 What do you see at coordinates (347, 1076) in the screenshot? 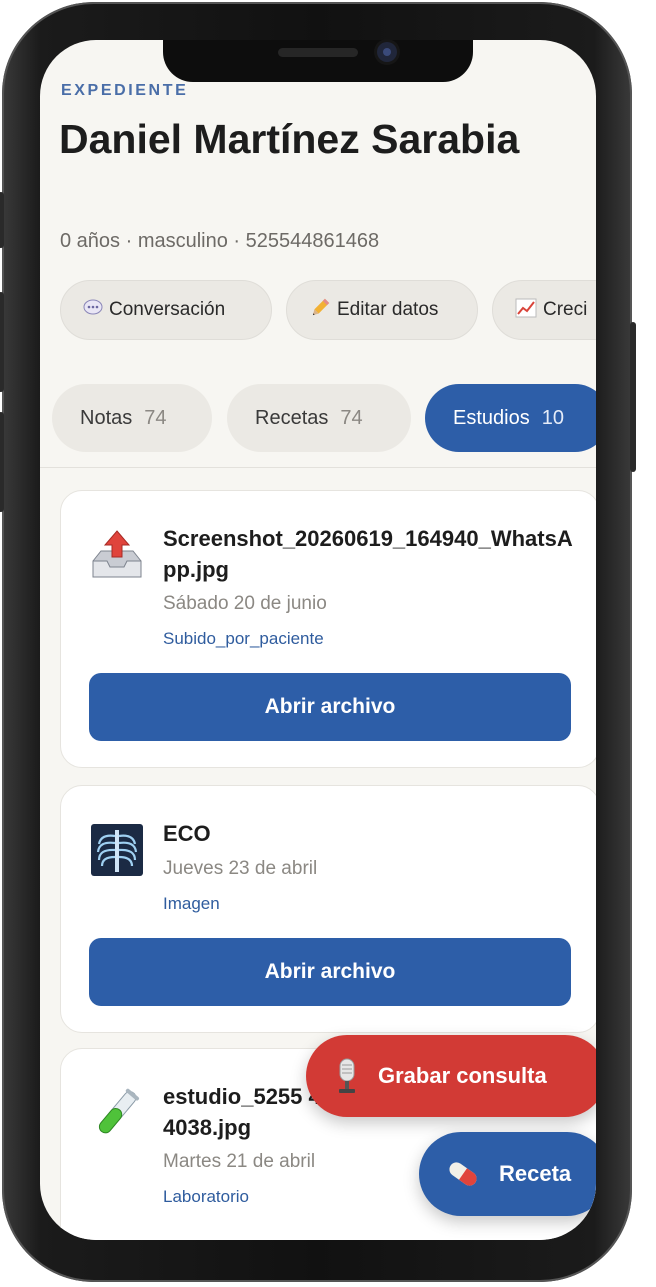
I see `microphone-icon` at bounding box center [347, 1076].